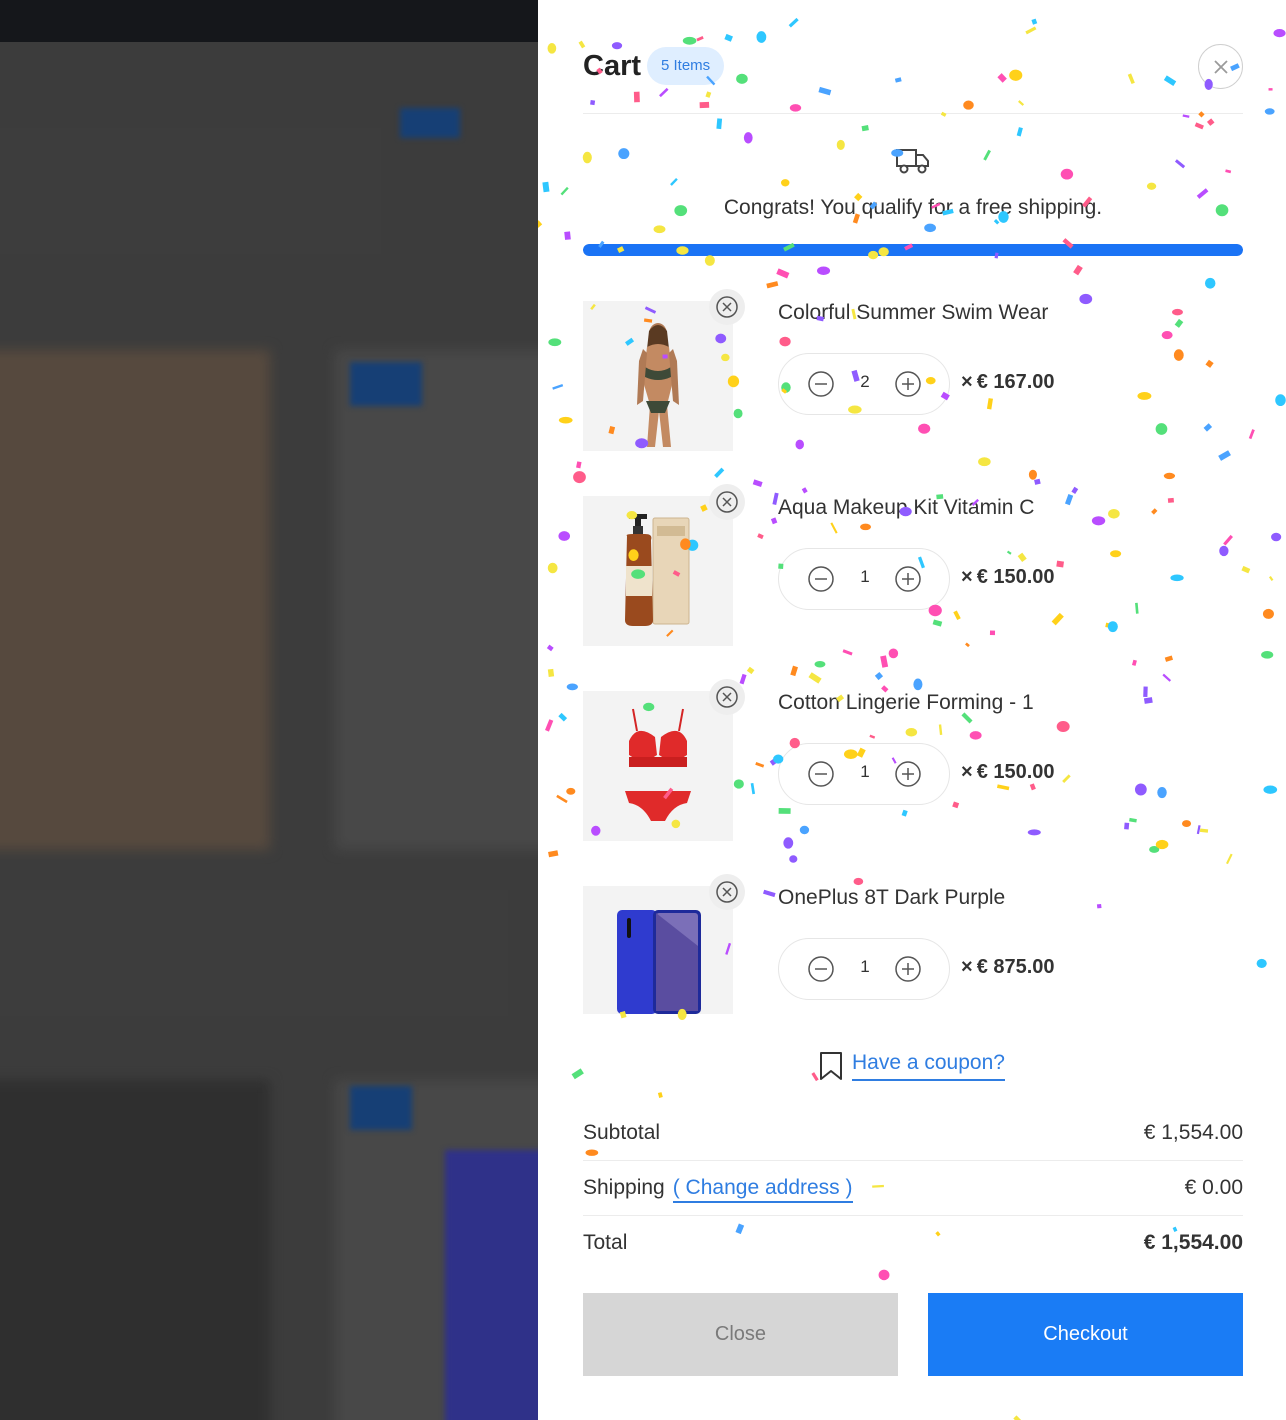 The height and width of the screenshot is (1420, 1286). What do you see at coordinates (906, 703) in the screenshot?
I see `item-name: Cotton Lingerie Forming - 1` at bounding box center [906, 703].